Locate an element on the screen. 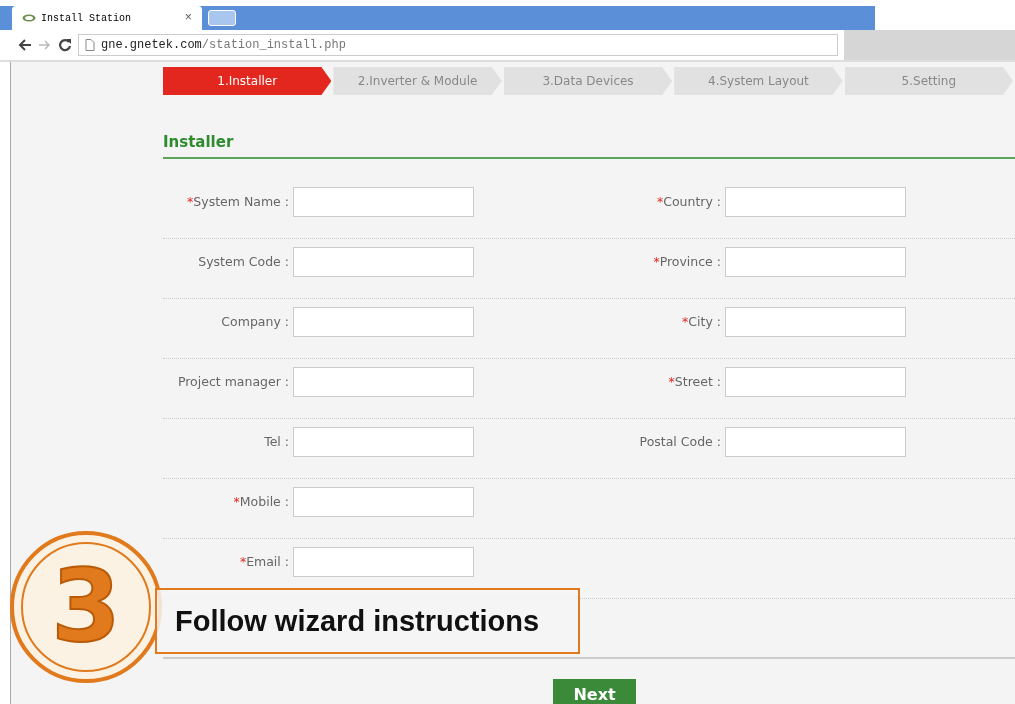 The width and height of the screenshot is (1015, 704). reload-icon is located at coordinates (65, 45).